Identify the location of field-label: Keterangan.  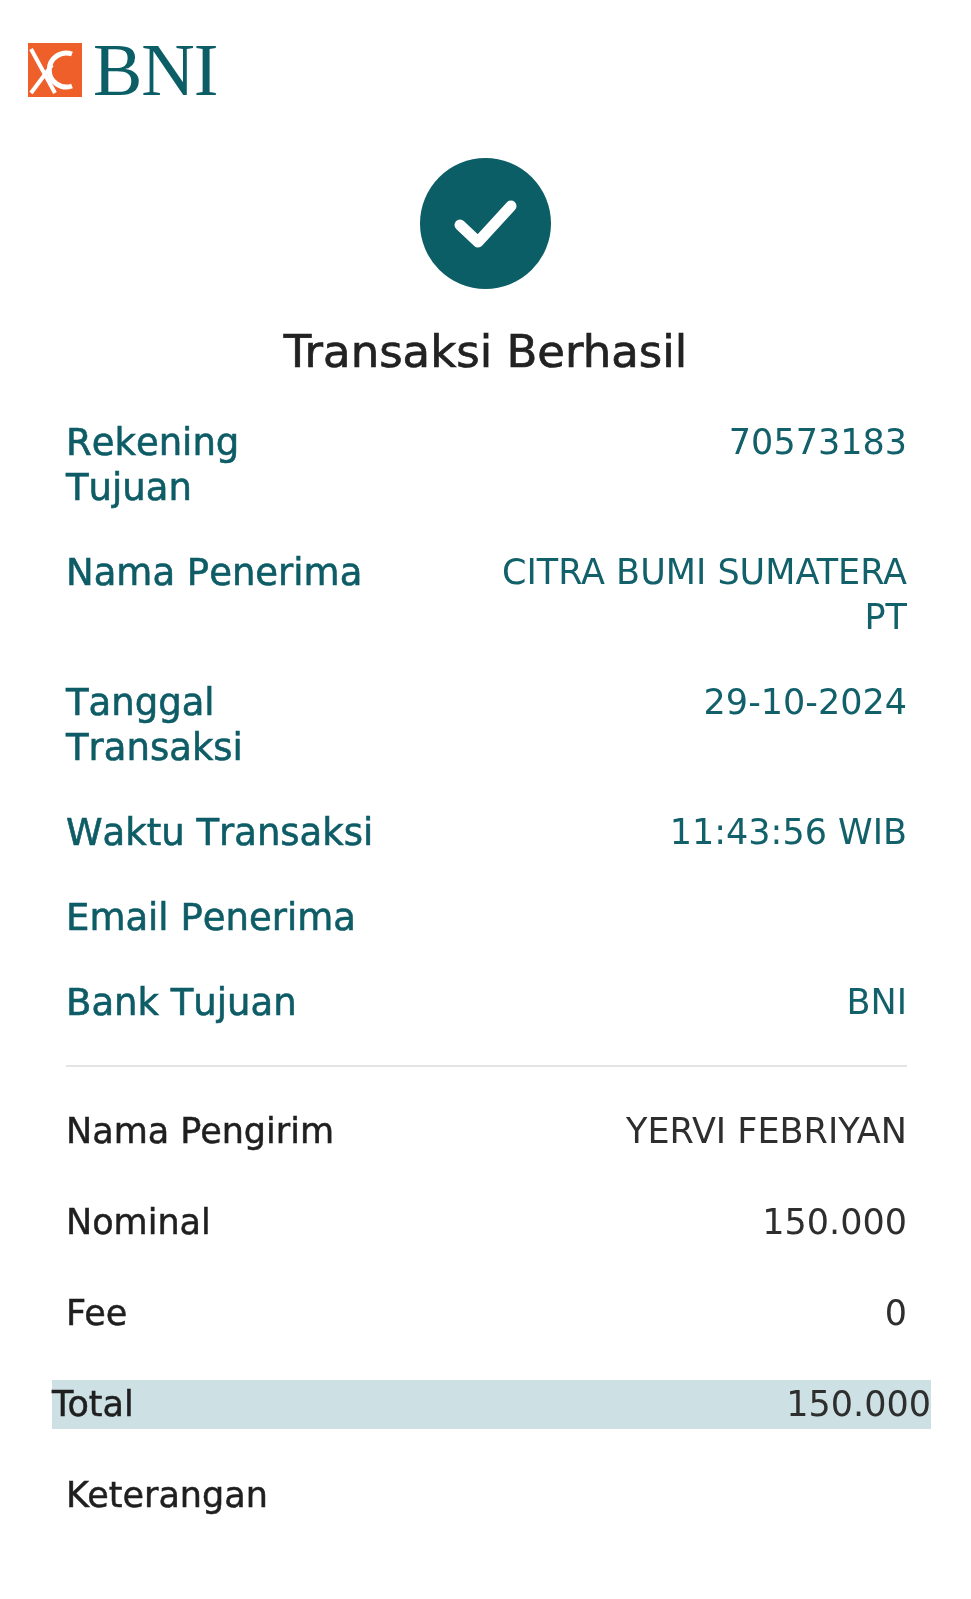
(167, 1495).